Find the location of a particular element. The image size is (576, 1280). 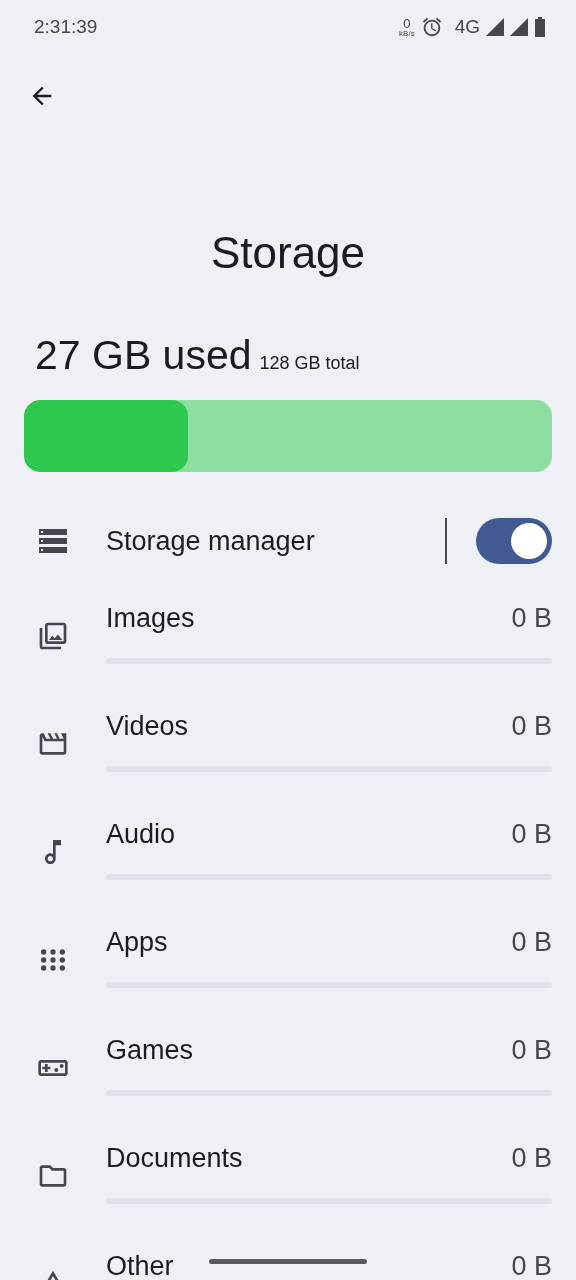

used-storage: 27 GB used is located at coordinates (143, 355).